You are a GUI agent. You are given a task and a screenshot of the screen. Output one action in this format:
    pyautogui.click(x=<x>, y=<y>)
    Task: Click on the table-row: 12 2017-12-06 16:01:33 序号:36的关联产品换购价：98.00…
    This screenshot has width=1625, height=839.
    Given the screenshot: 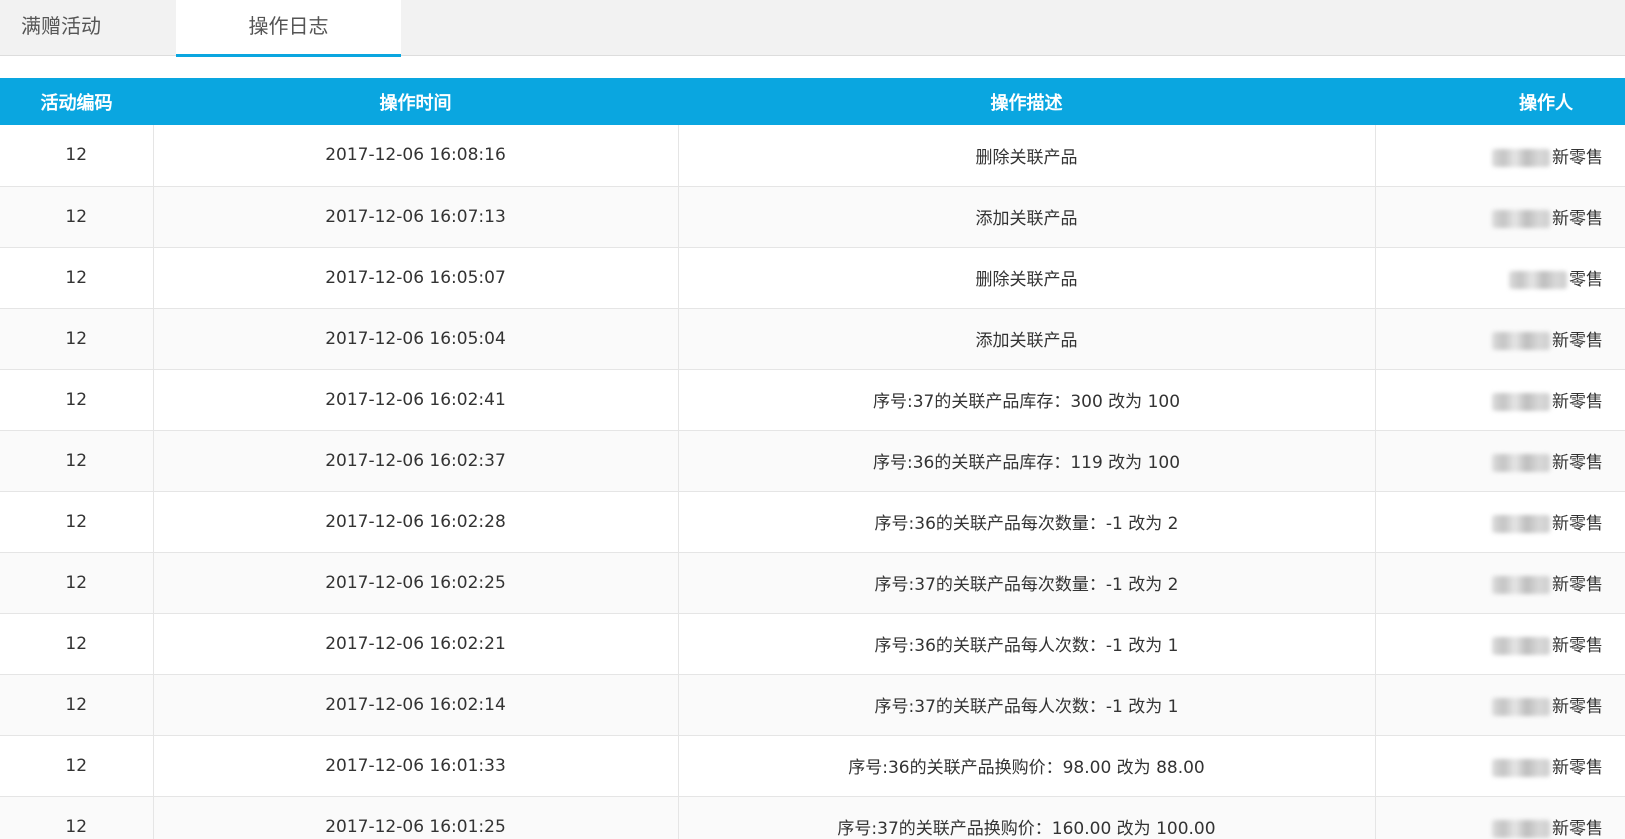 What is the action you would take?
    pyautogui.click(x=812, y=766)
    